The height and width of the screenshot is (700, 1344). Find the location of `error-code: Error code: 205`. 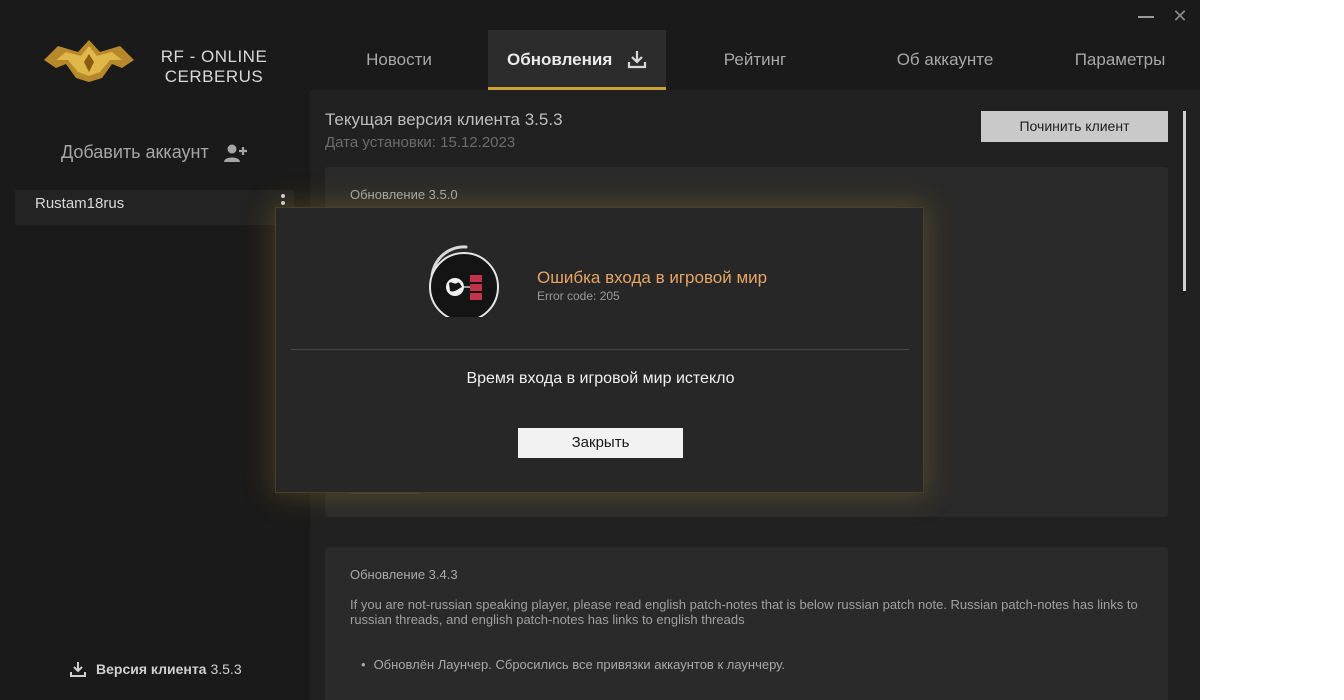

error-code: Error code: 205 is located at coordinates (578, 296).